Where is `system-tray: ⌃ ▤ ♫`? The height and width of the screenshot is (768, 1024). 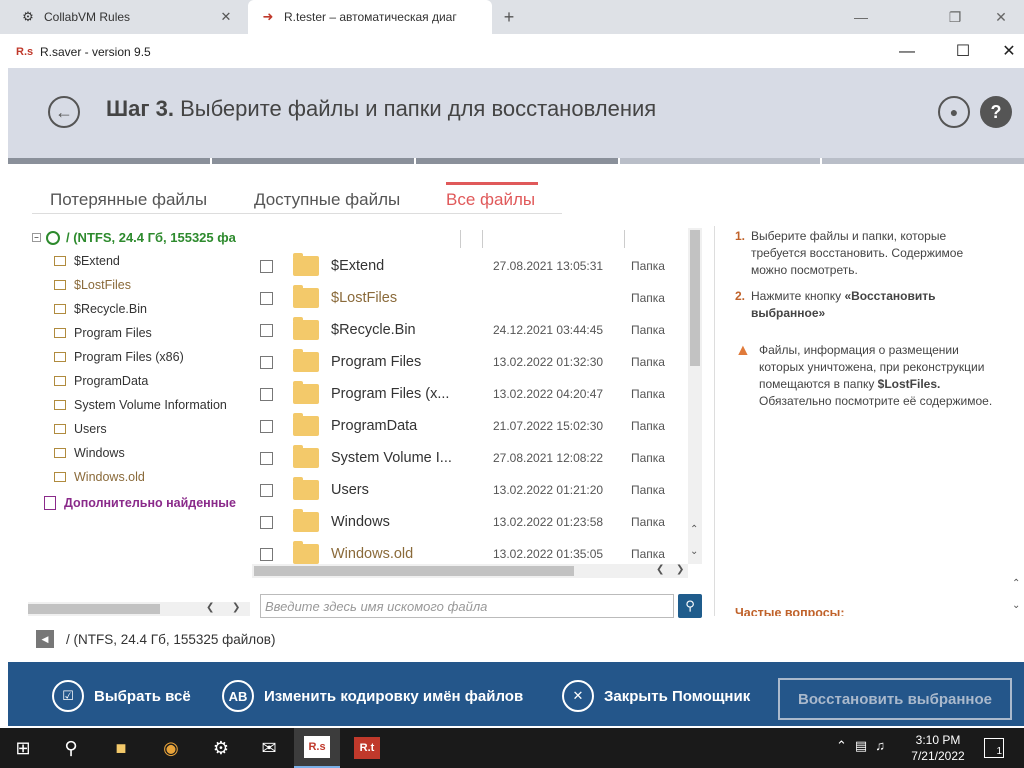
system-tray: ⌃ ▤ ♫ is located at coordinates (860, 746).